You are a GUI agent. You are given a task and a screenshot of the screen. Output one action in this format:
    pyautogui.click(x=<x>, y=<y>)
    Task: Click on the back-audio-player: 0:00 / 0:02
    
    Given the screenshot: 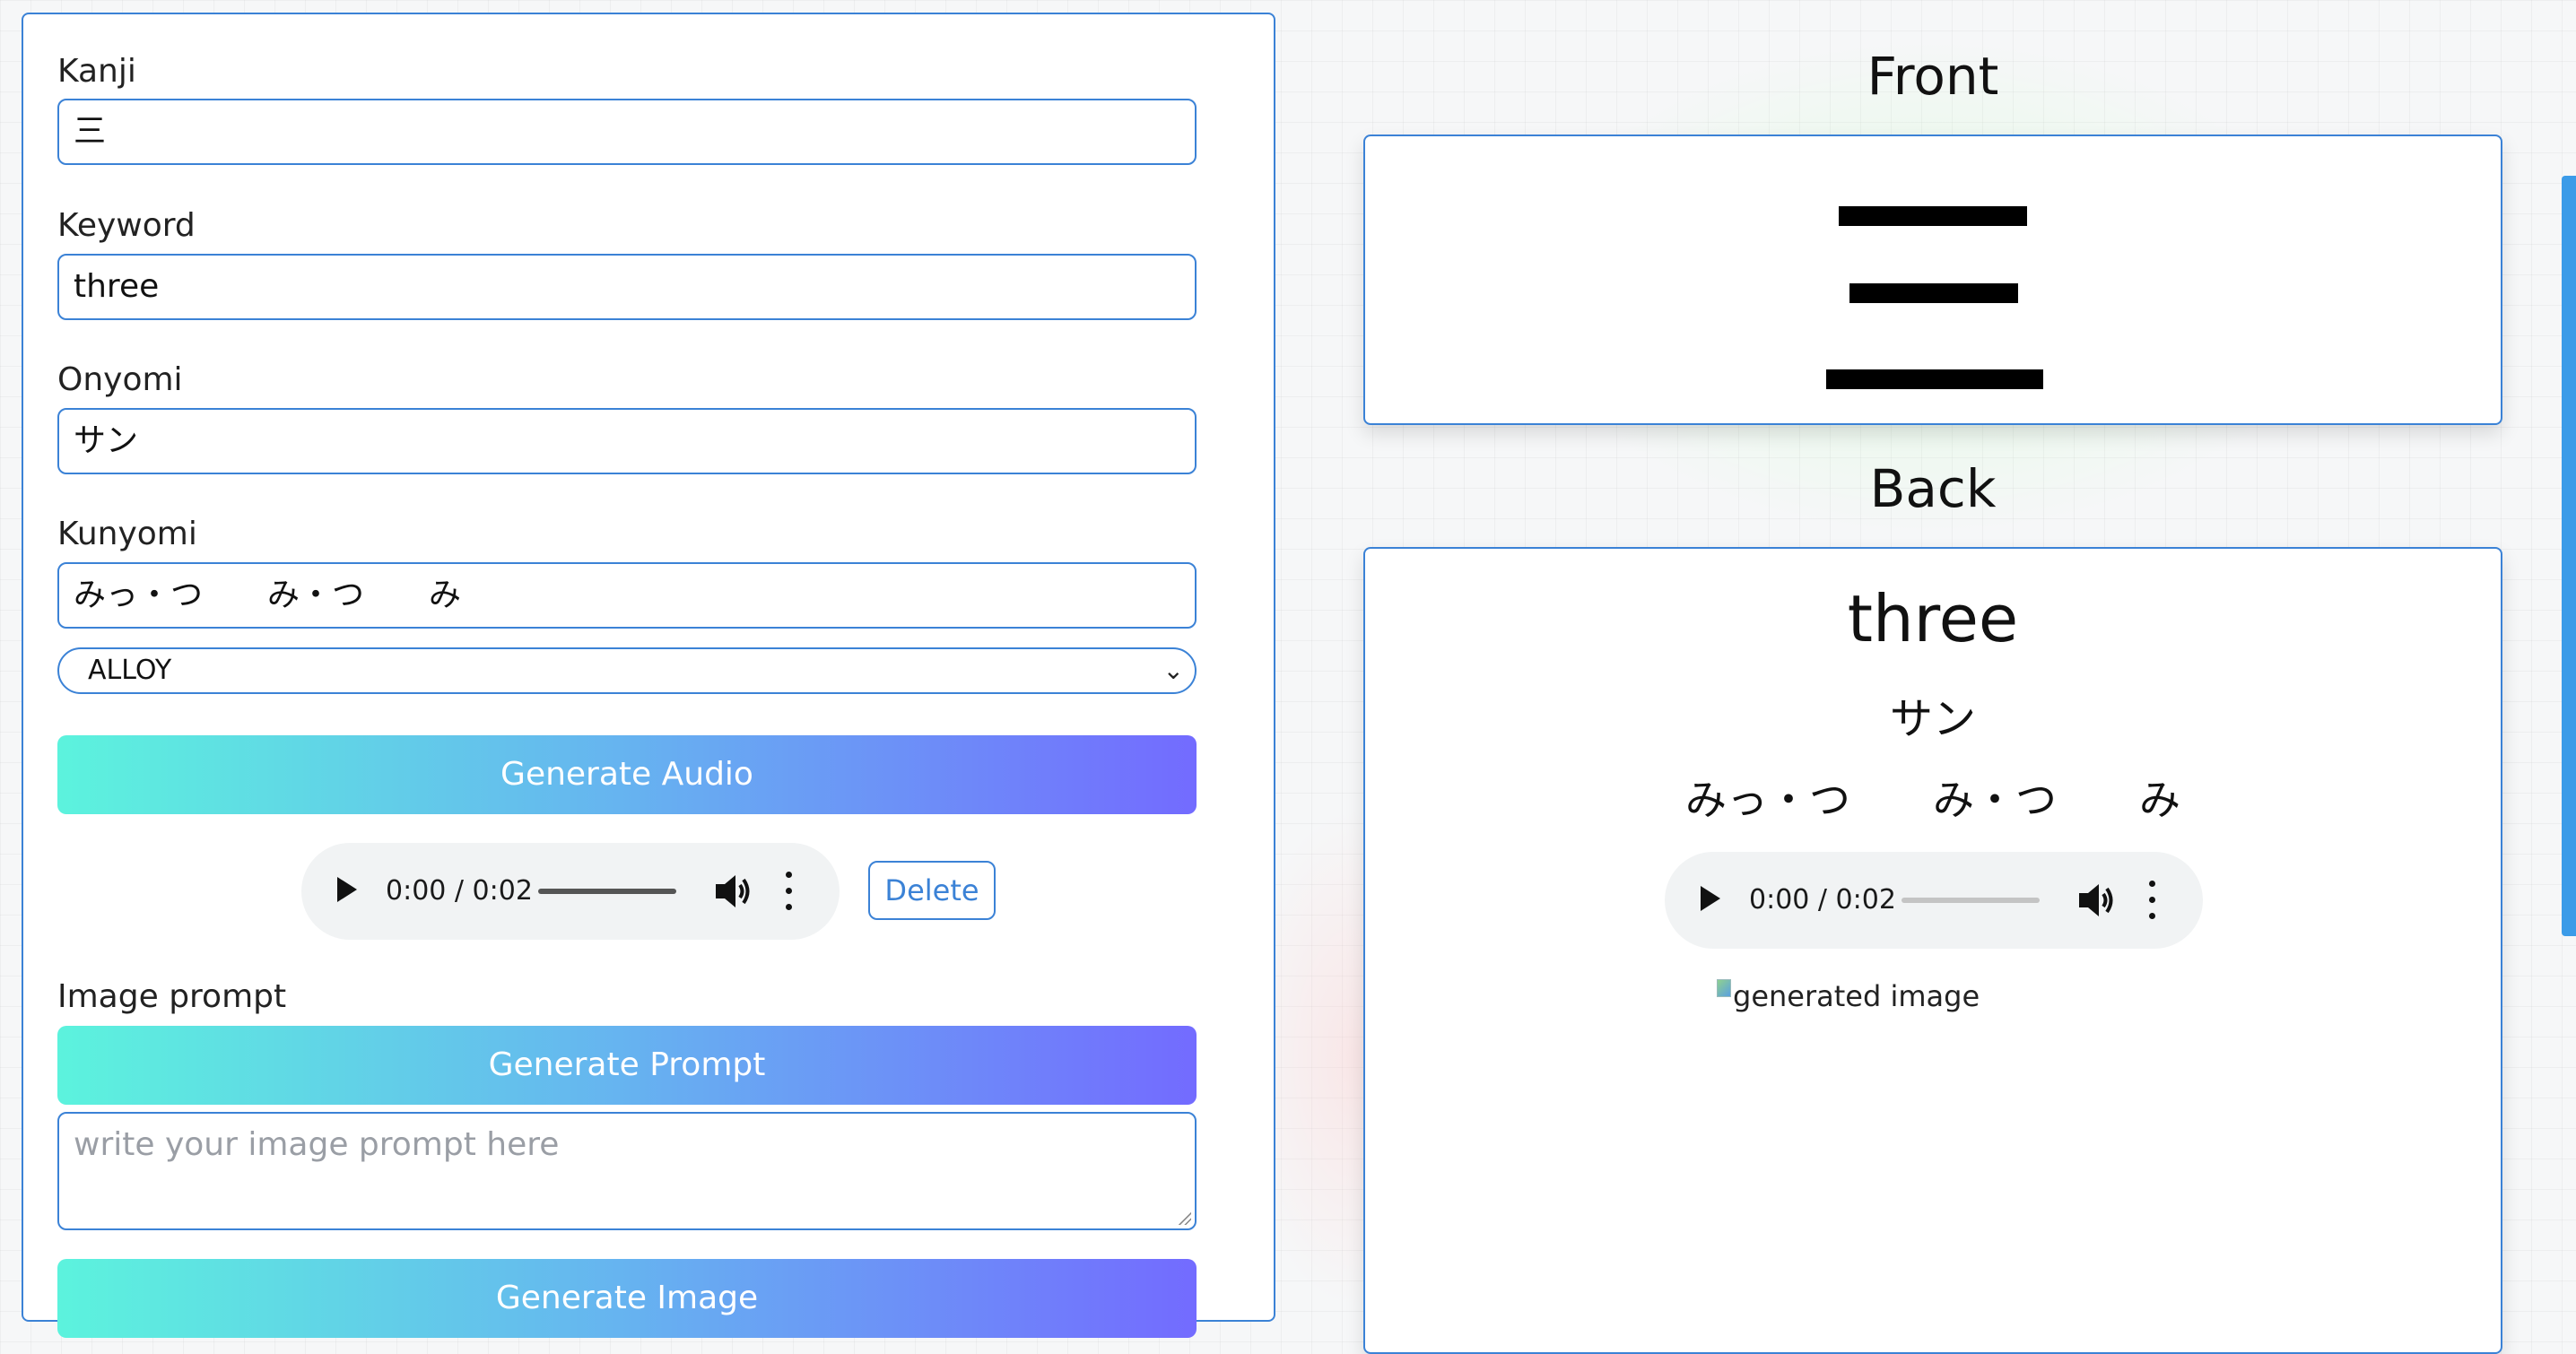 What is the action you would take?
    pyautogui.click(x=1934, y=900)
    